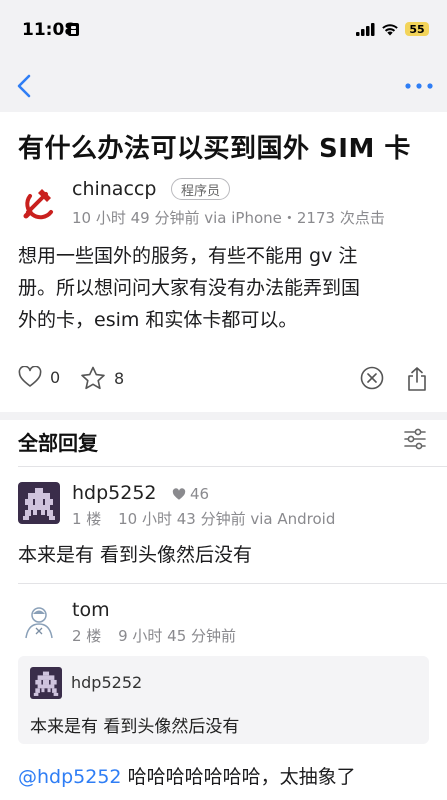  Describe the element at coordinates (189, 288) in the screenshot. I see `post-content-line: 册。所以想问问大家有没有办法能弄到国` at that location.